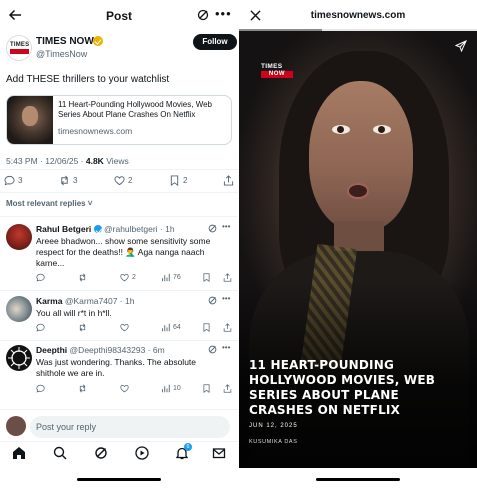 This screenshot has width=477, height=488. I want to click on card-thumbnail, so click(30, 120).